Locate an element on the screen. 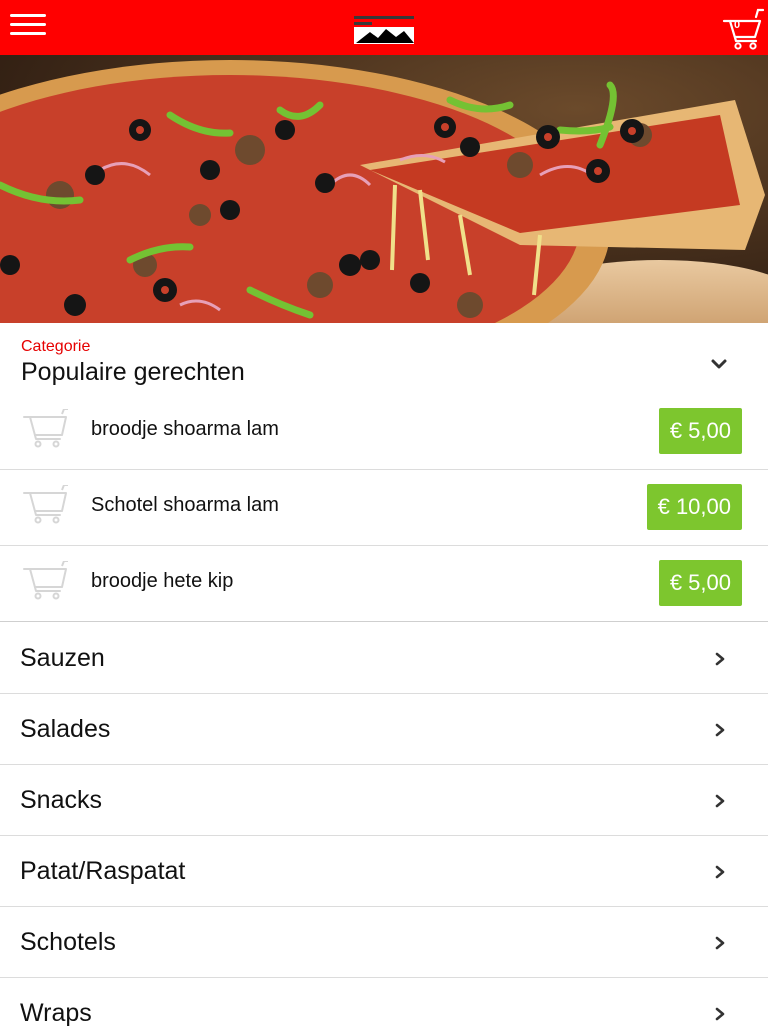  category-row-wraps: Wraps is located at coordinates (384, 1002).